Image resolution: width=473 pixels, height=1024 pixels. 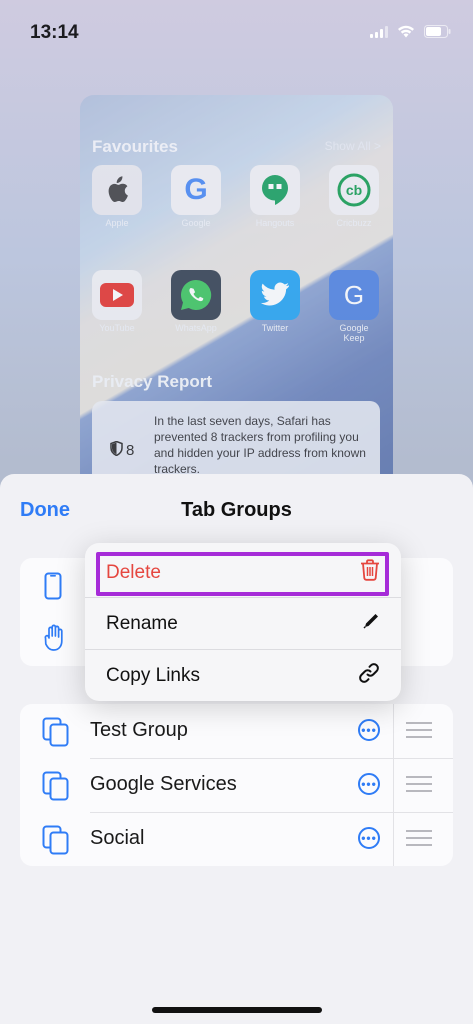 What do you see at coordinates (275, 295) in the screenshot?
I see `twitter-icon` at bounding box center [275, 295].